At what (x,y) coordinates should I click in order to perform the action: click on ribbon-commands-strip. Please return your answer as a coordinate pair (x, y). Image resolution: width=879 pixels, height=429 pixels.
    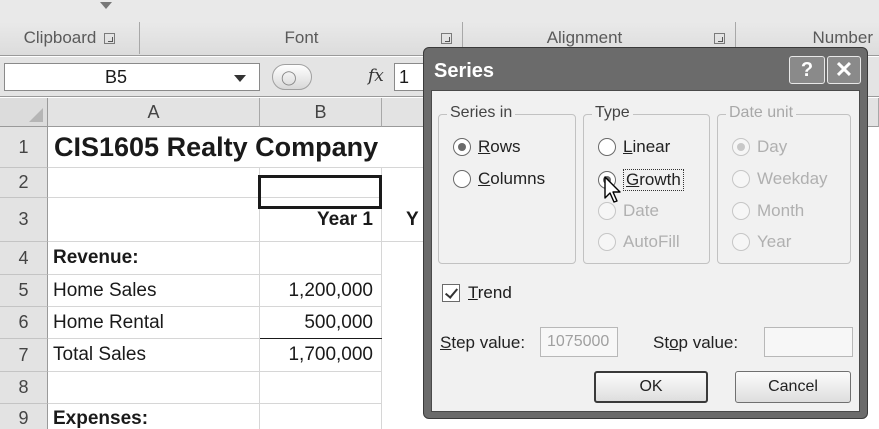
    Looking at the image, I should click on (439, 11).